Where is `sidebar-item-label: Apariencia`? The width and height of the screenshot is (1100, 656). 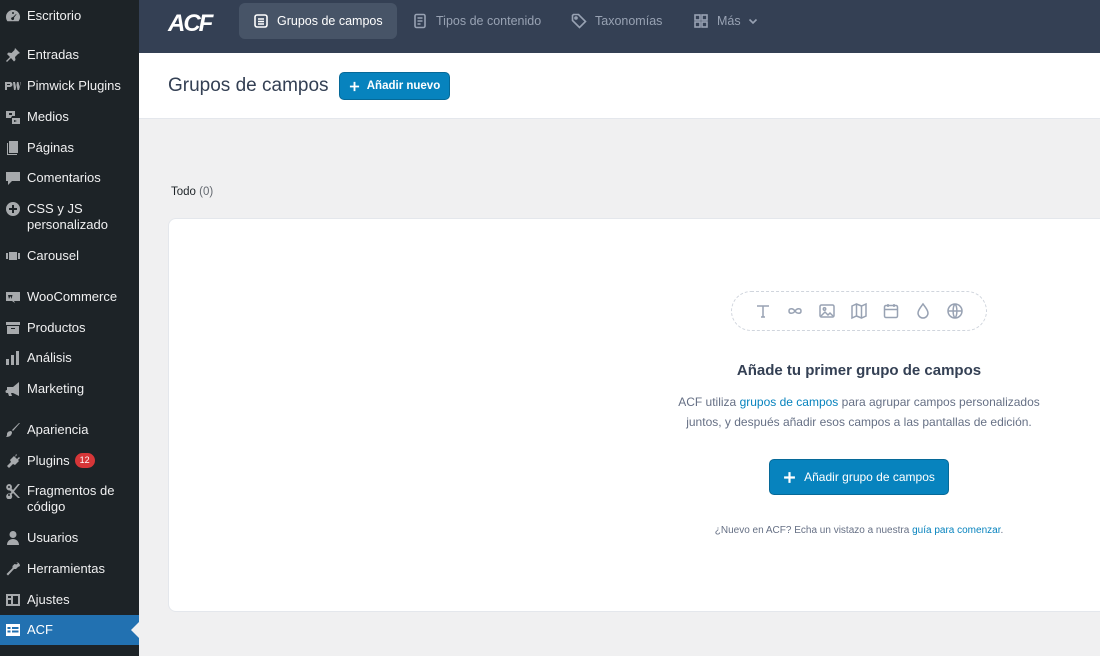
sidebar-item-label: Apariencia is located at coordinates (58, 429).